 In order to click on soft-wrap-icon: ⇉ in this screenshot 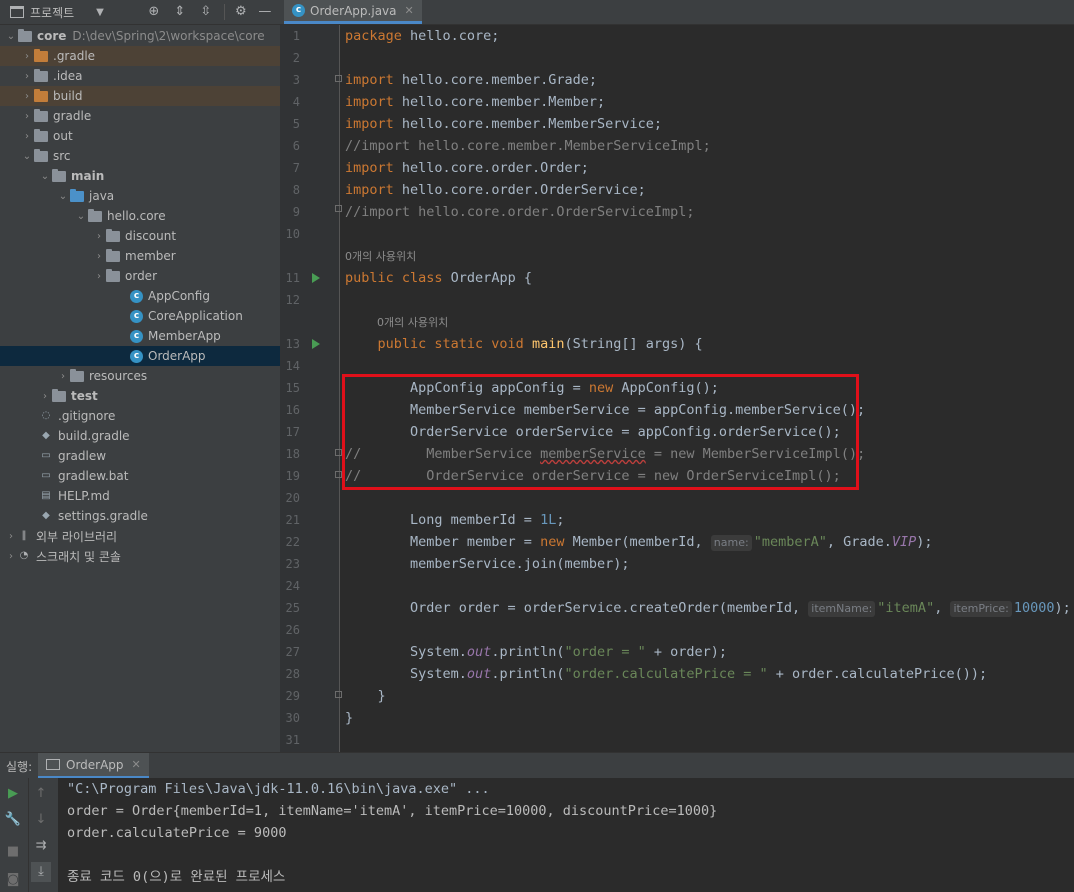, I will do `click(41, 846)`.